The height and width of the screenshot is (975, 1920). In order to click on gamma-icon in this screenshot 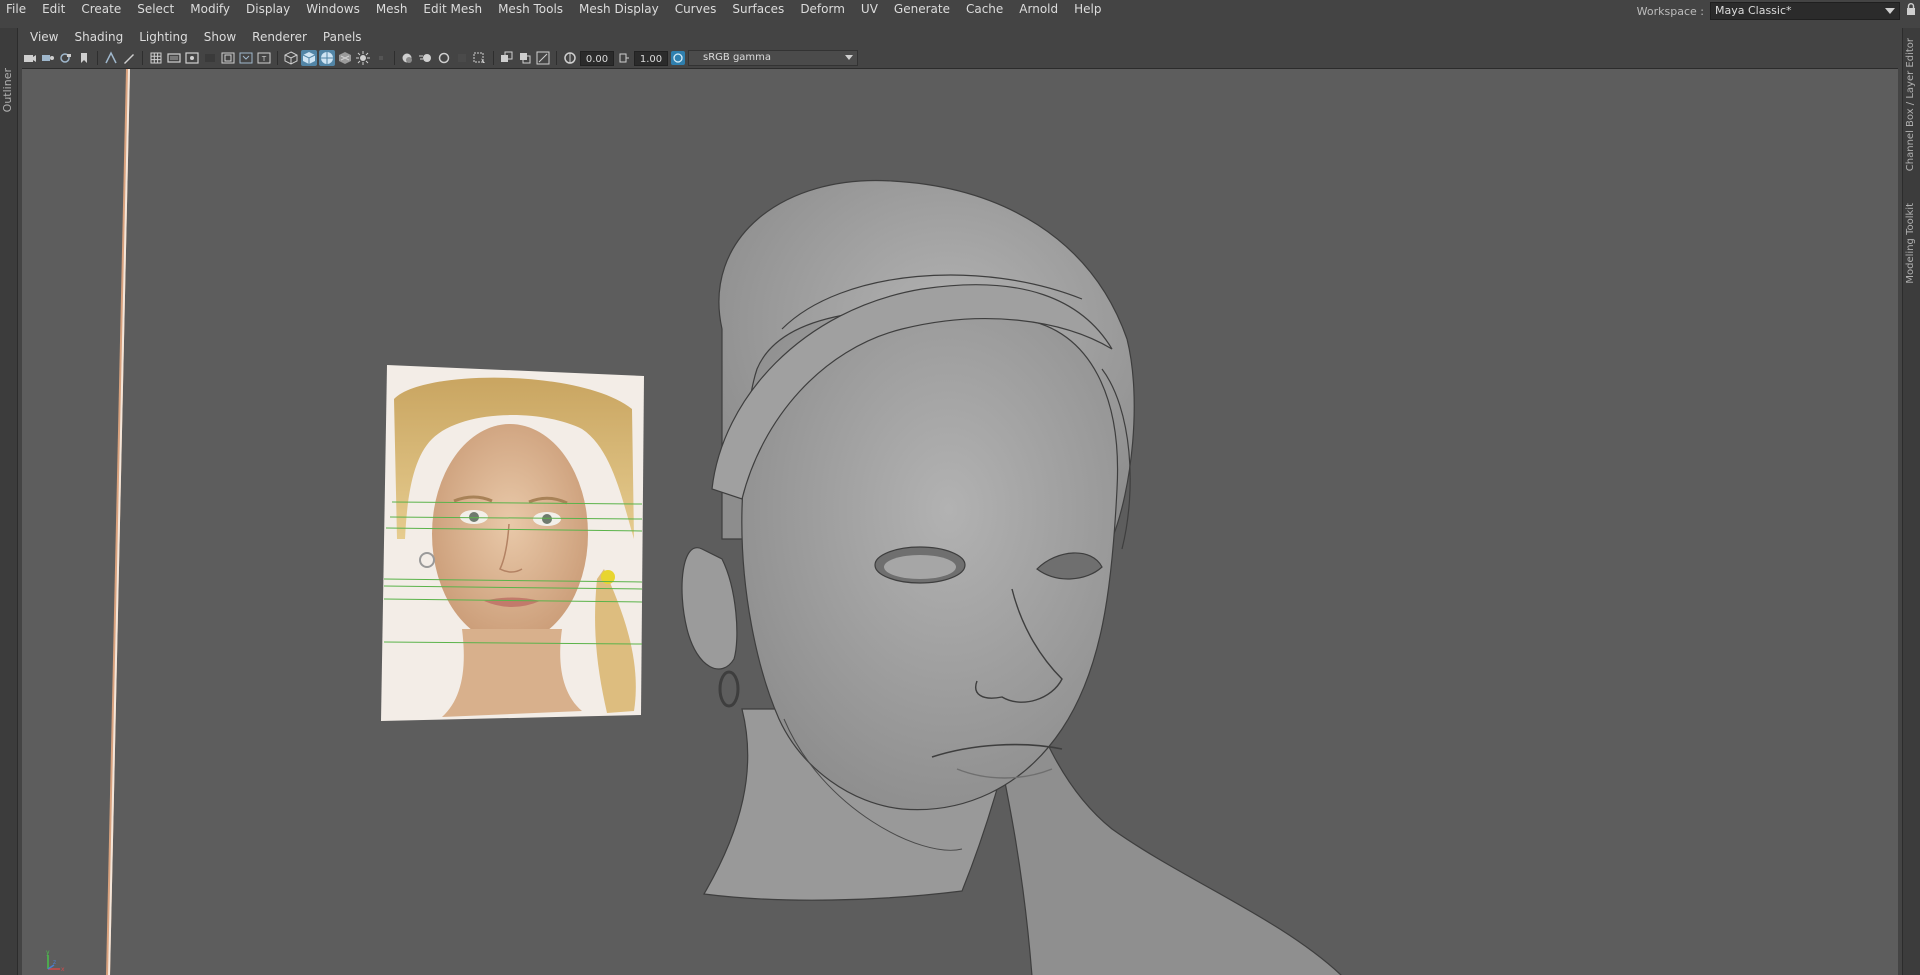, I will do `click(624, 58)`.